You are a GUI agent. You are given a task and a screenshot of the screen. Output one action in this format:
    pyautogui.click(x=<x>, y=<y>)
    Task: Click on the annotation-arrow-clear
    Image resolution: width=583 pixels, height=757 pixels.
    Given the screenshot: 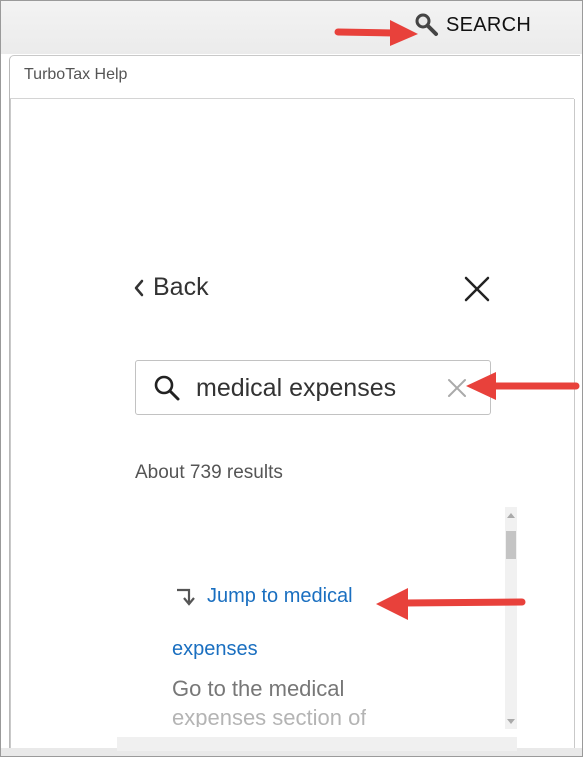 What is the action you would take?
    pyautogui.click(x=523, y=386)
    